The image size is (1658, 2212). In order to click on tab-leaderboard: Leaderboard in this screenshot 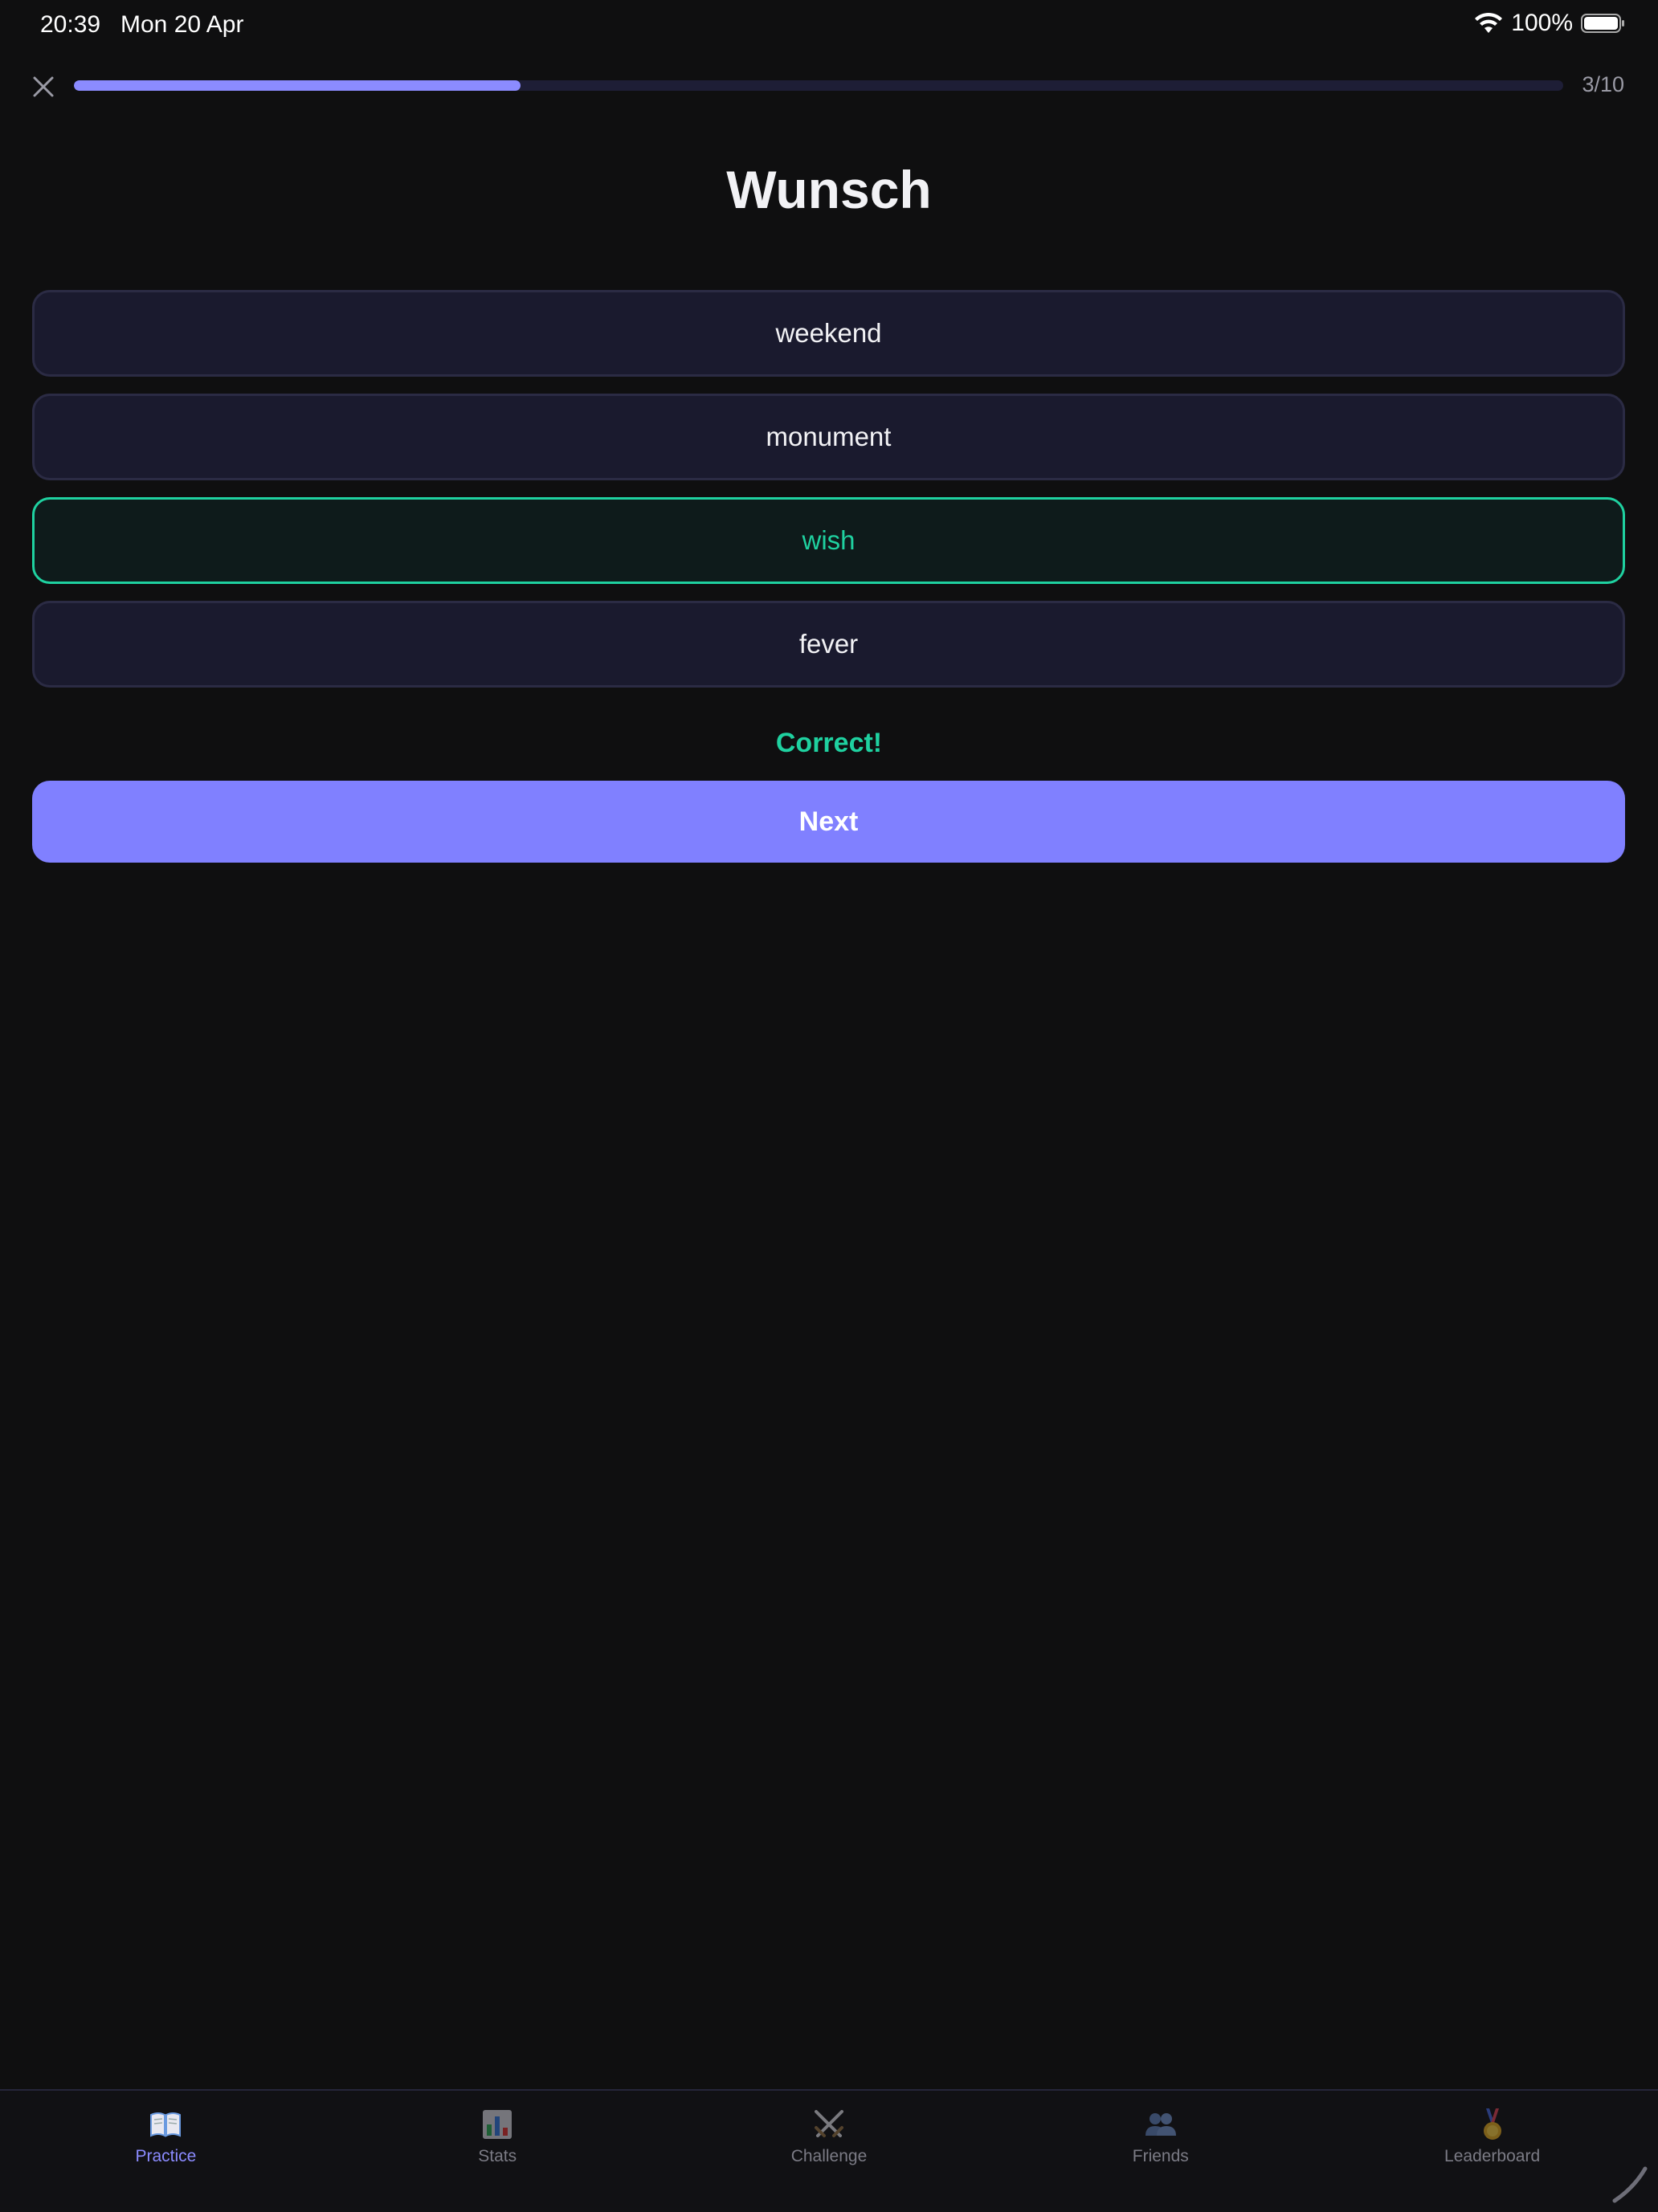, I will do `click(1492, 2151)`.